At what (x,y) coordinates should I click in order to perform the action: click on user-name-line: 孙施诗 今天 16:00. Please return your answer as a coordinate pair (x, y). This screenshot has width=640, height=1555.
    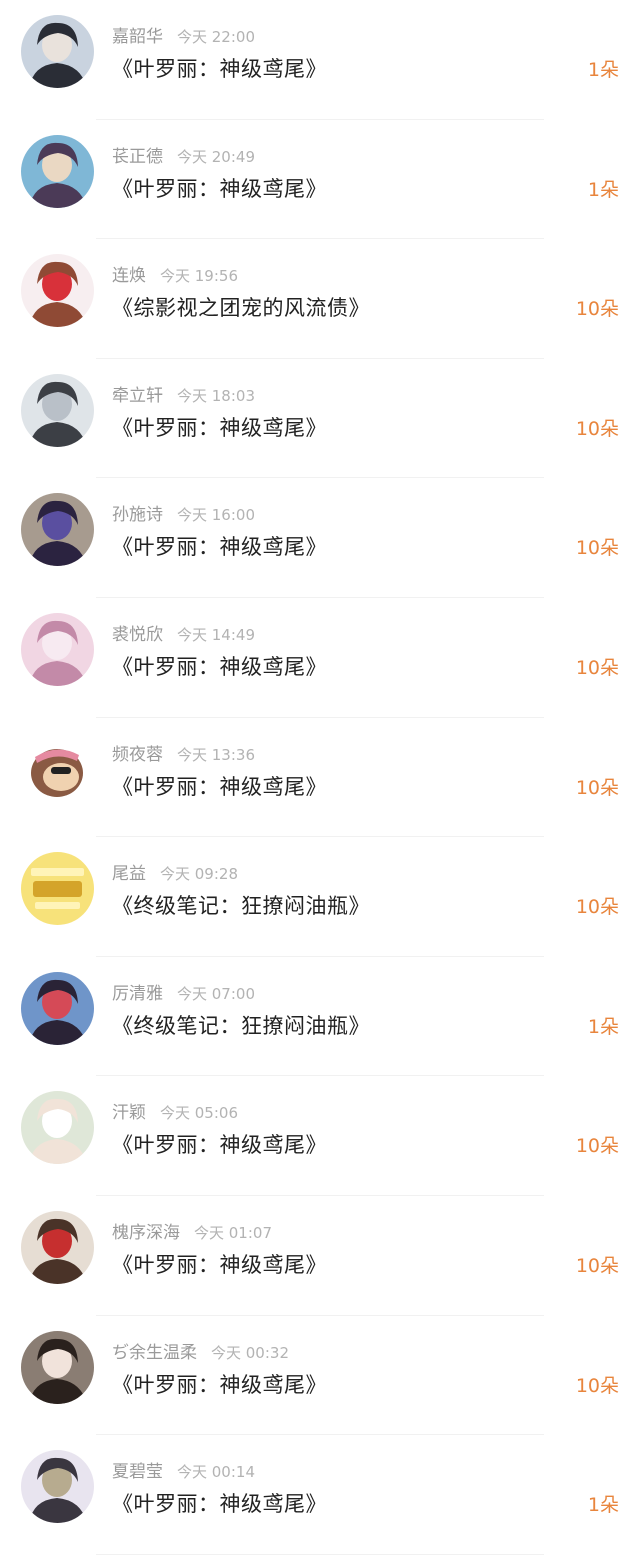
    Looking at the image, I should click on (183, 515).